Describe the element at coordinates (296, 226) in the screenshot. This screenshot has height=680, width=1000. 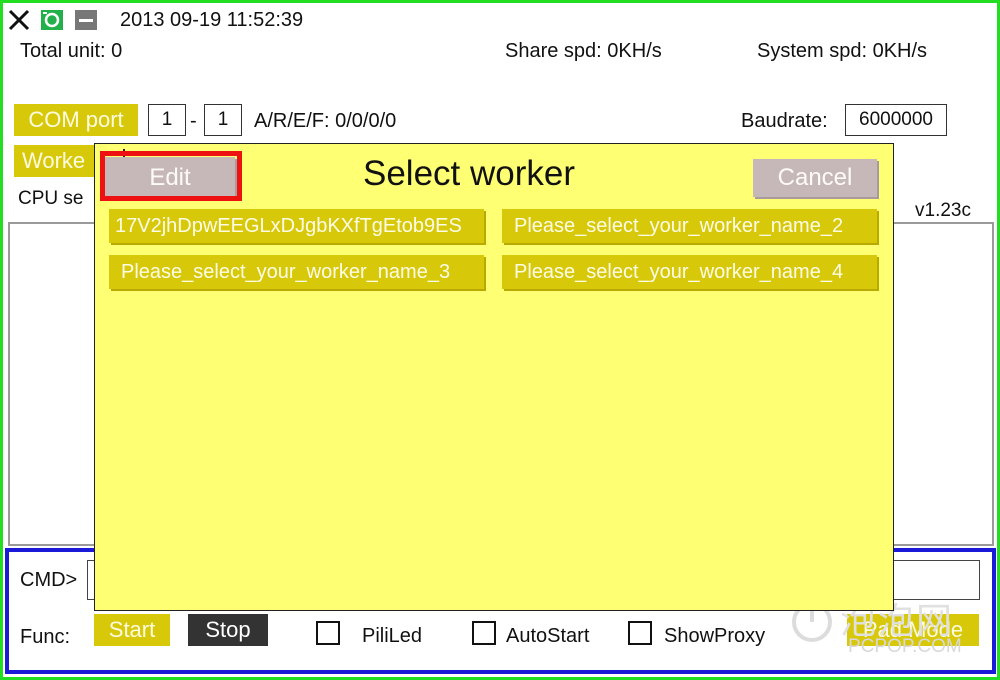
I see `worker-option-1: 17V2jhDpwEEGLxDJgbKXfTgEtob9ES` at that location.